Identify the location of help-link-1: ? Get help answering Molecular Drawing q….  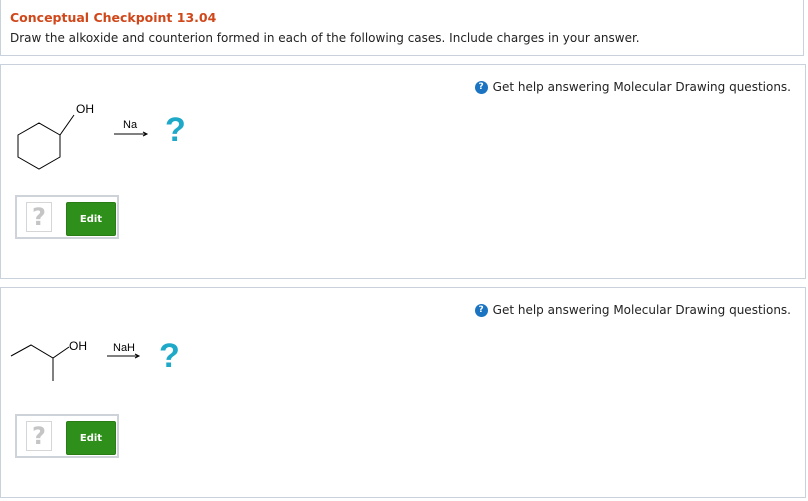
(632, 87).